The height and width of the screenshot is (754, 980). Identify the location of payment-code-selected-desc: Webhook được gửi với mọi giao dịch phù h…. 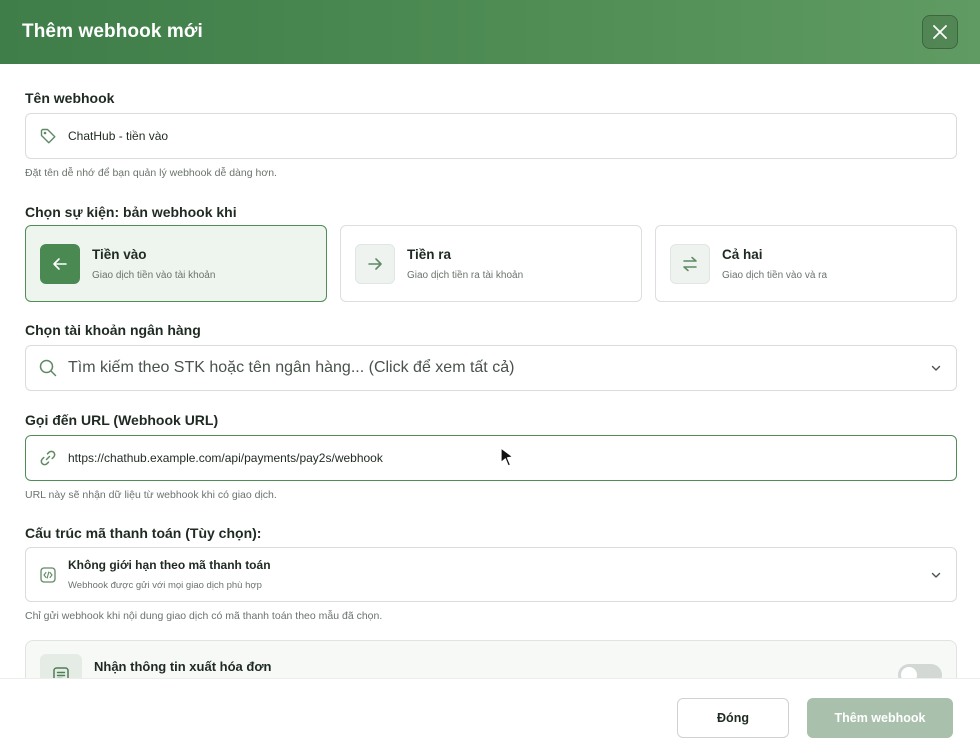
(165, 585).